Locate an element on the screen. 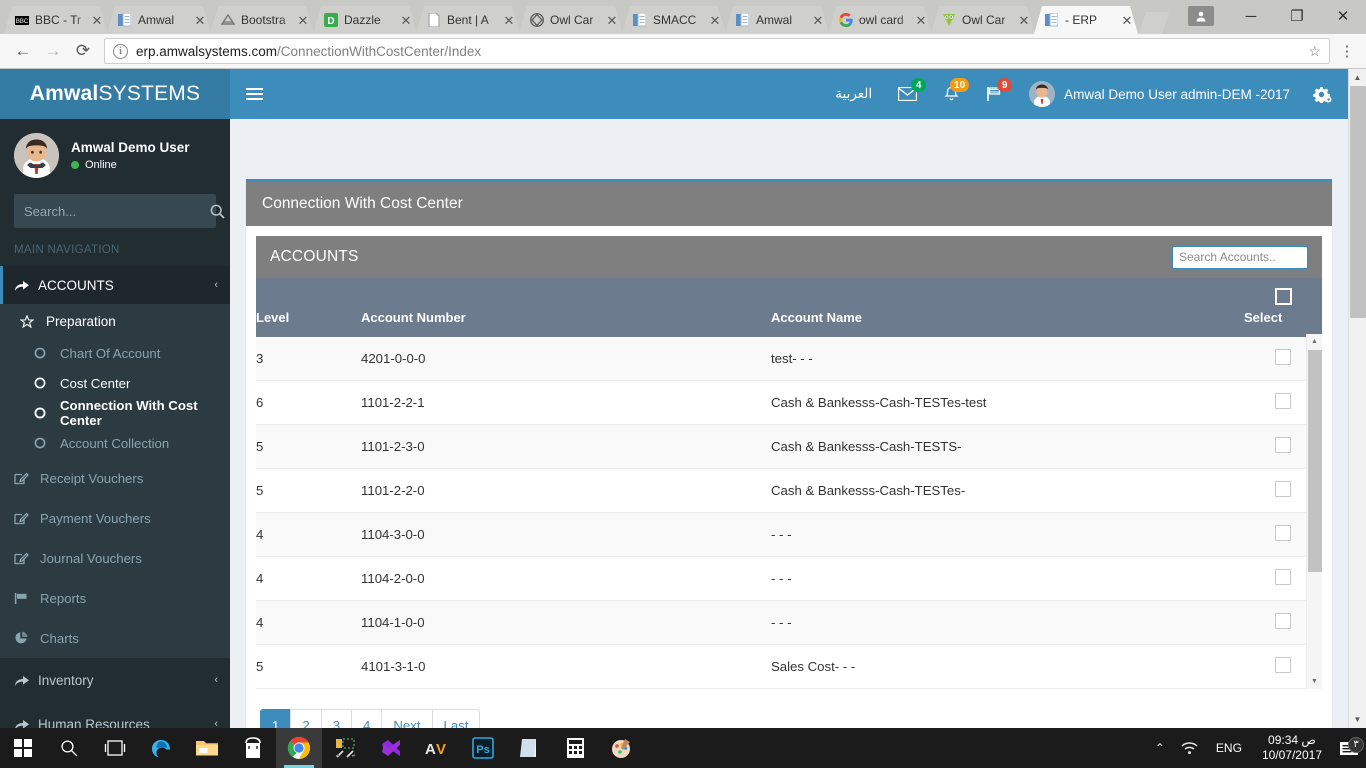 The height and width of the screenshot is (768, 1366). wifi-icon is located at coordinates (1189, 748).